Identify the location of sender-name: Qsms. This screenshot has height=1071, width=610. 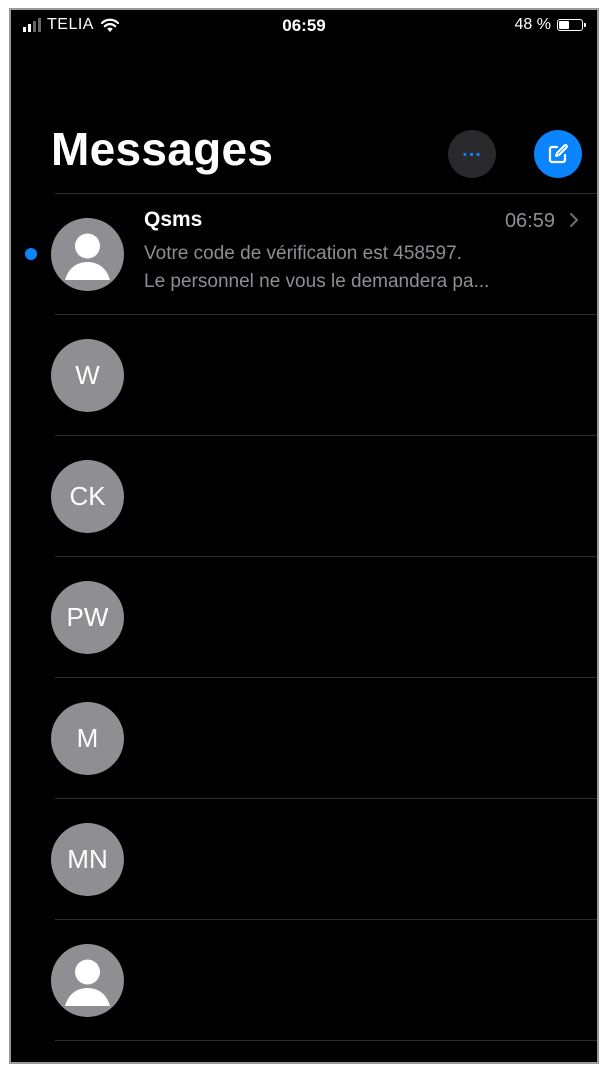
(173, 219).